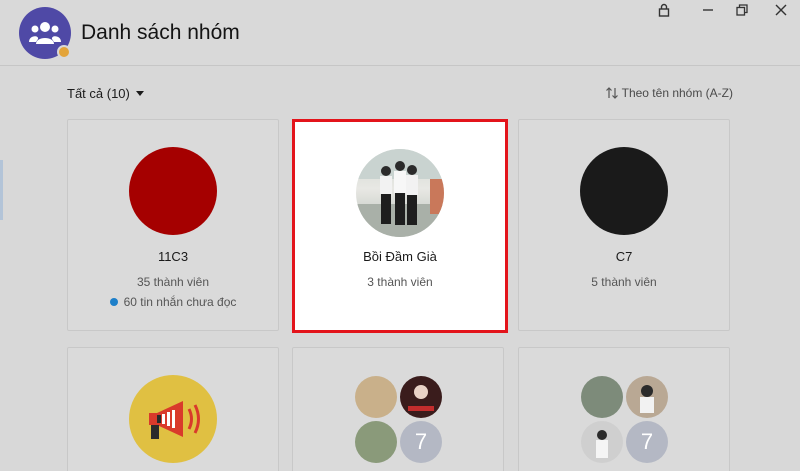 This screenshot has height=471, width=800. I want to click on group-name: C7, so click(624, 256).